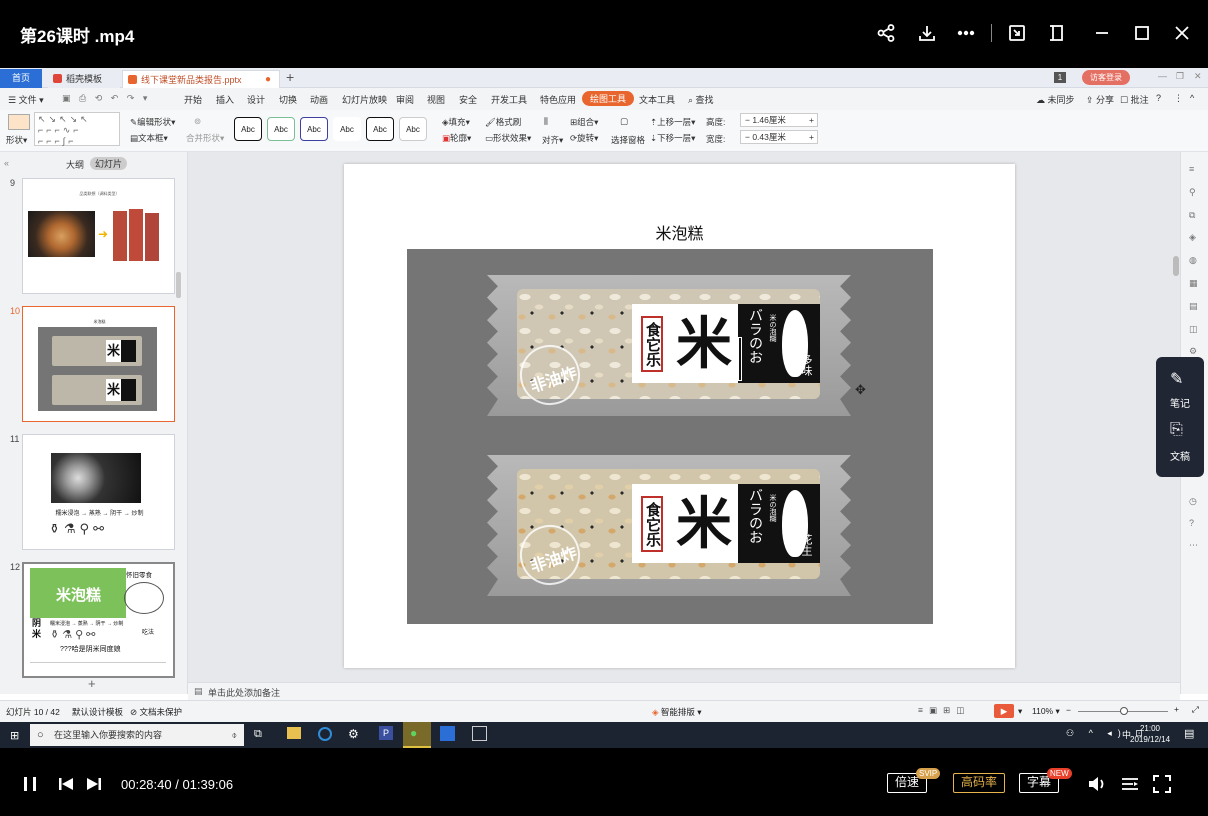 The width and height of the screenshot is (1208, 816). What do you see at coordinates (417, 735) in the screenshot?
I see `wechat-taskbar-button: ●` at bounding box center [417, 735].